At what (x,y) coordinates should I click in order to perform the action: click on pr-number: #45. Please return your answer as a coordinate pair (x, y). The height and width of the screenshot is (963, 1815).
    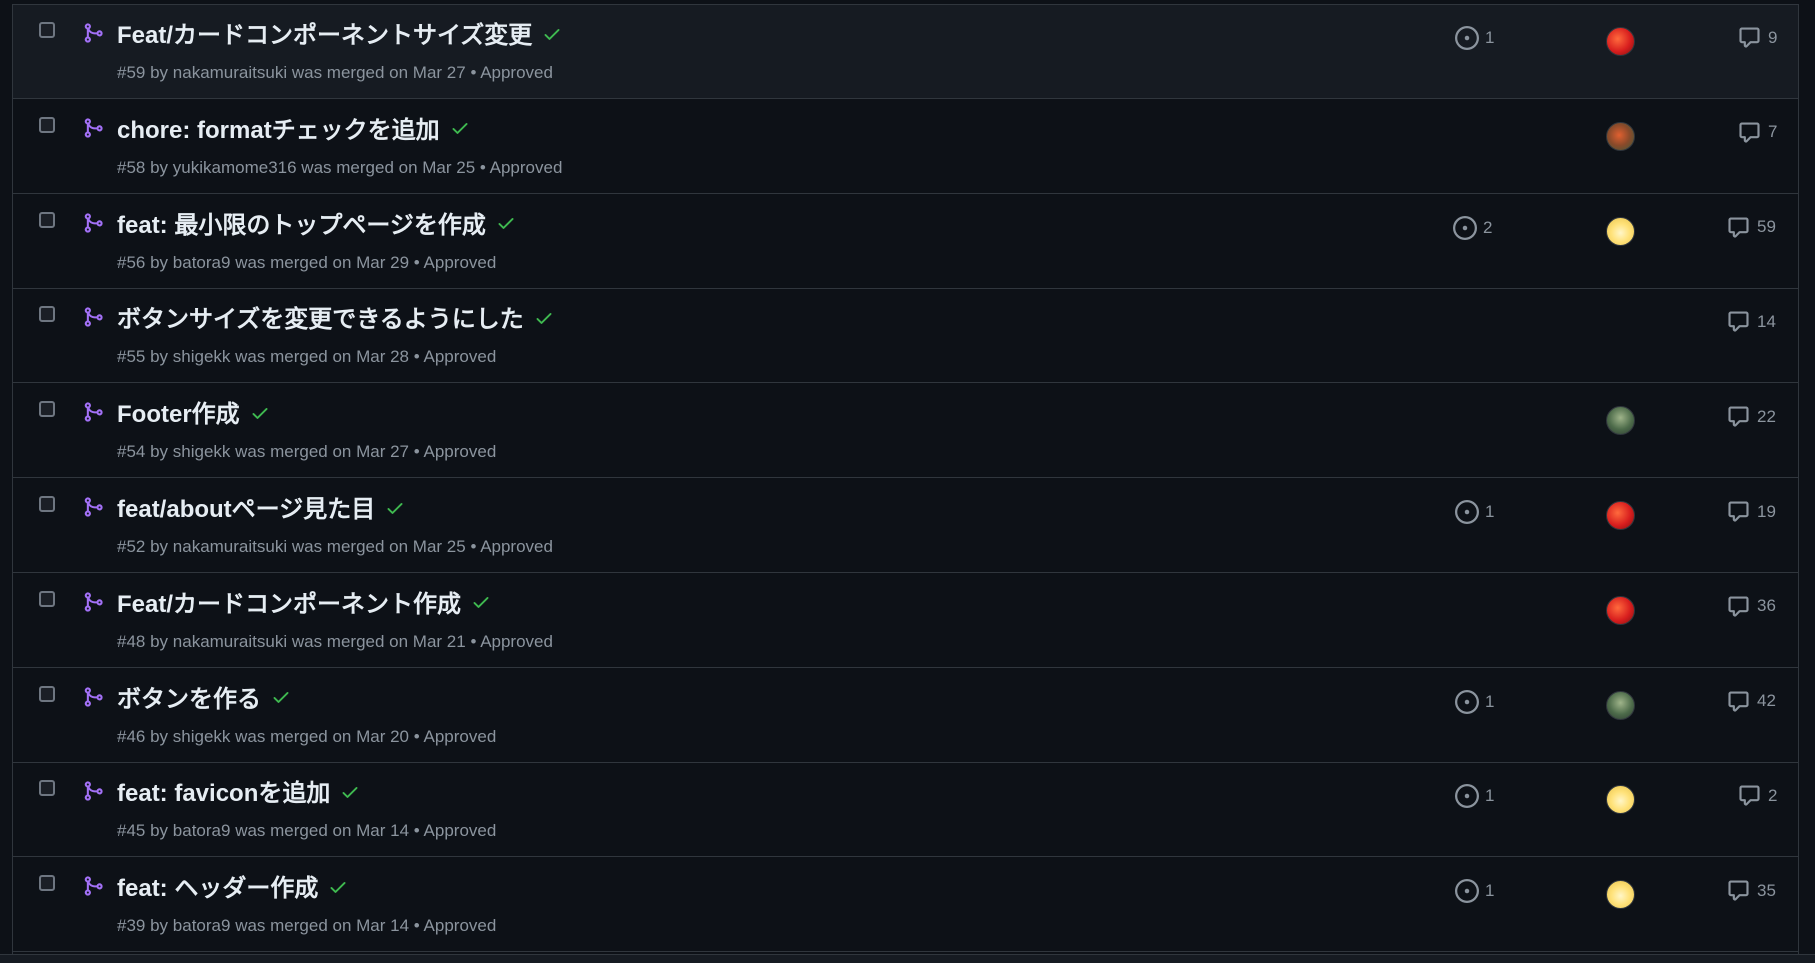
    Looking at the image, I should click on (131, 831).